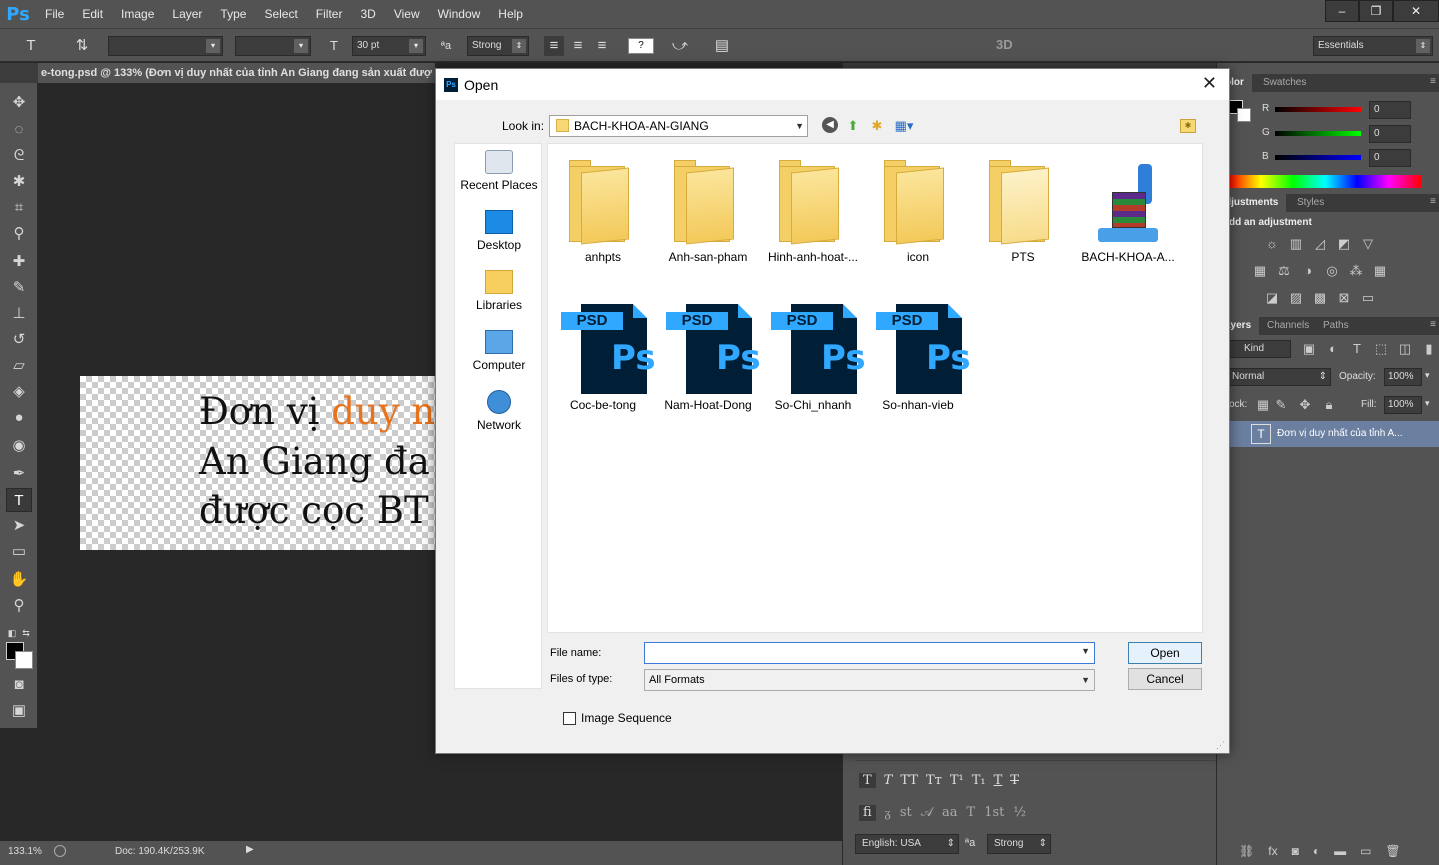  What do you see at coordinates (853, 126) in the screenshot?
I see `up-folder-icon: ⬆` at bounding box center [853, 126].